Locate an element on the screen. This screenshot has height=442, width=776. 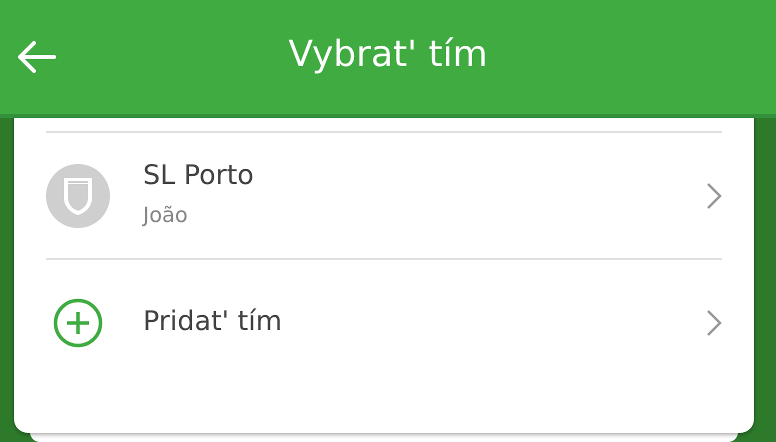
shield-icon is located at coordinates (78, 196).